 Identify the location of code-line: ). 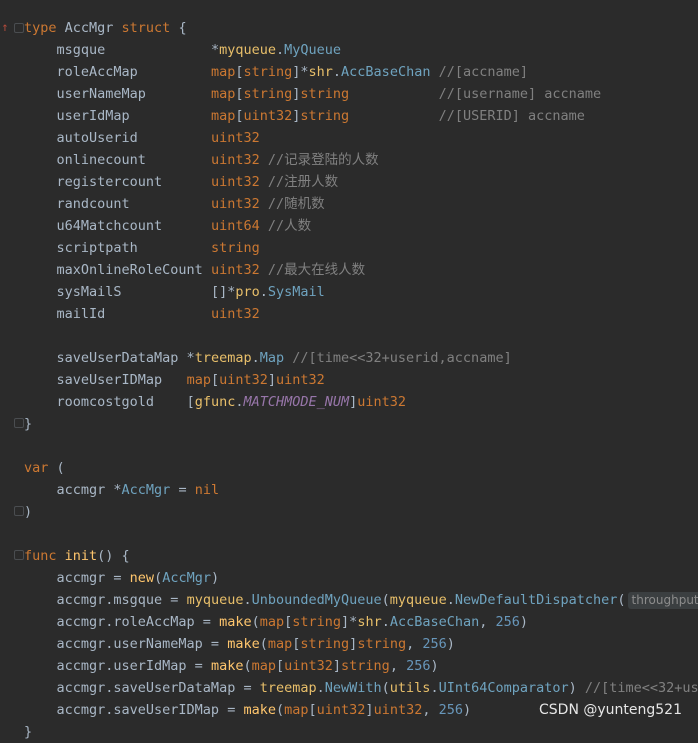
(28, 512).